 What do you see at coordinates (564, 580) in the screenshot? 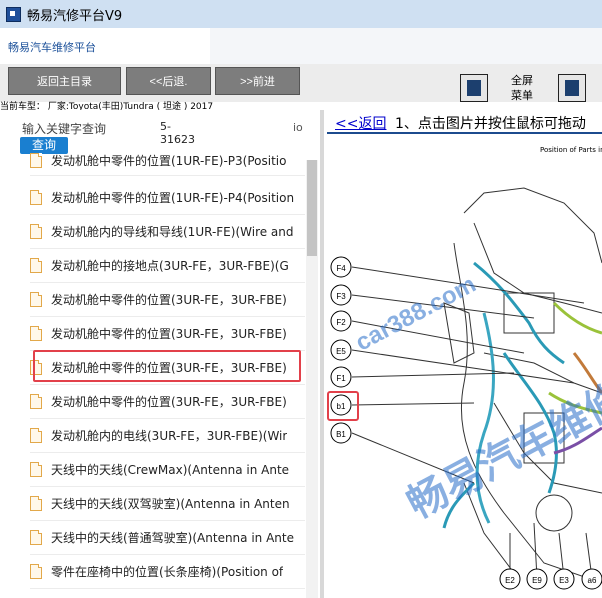
I see `callout-label: E3` at bounding box center [564, 580].